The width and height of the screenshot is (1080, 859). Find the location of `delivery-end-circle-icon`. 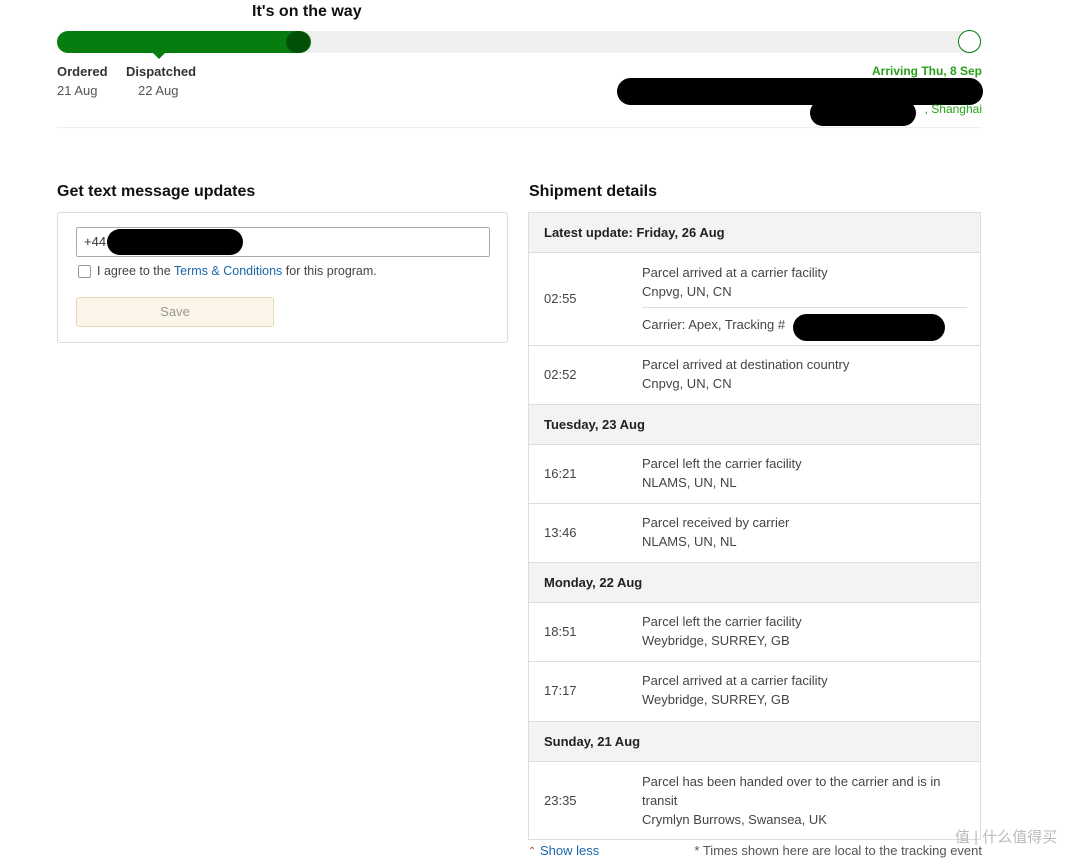

delivery-end-circle-icon is located at coordinates (969, 41).